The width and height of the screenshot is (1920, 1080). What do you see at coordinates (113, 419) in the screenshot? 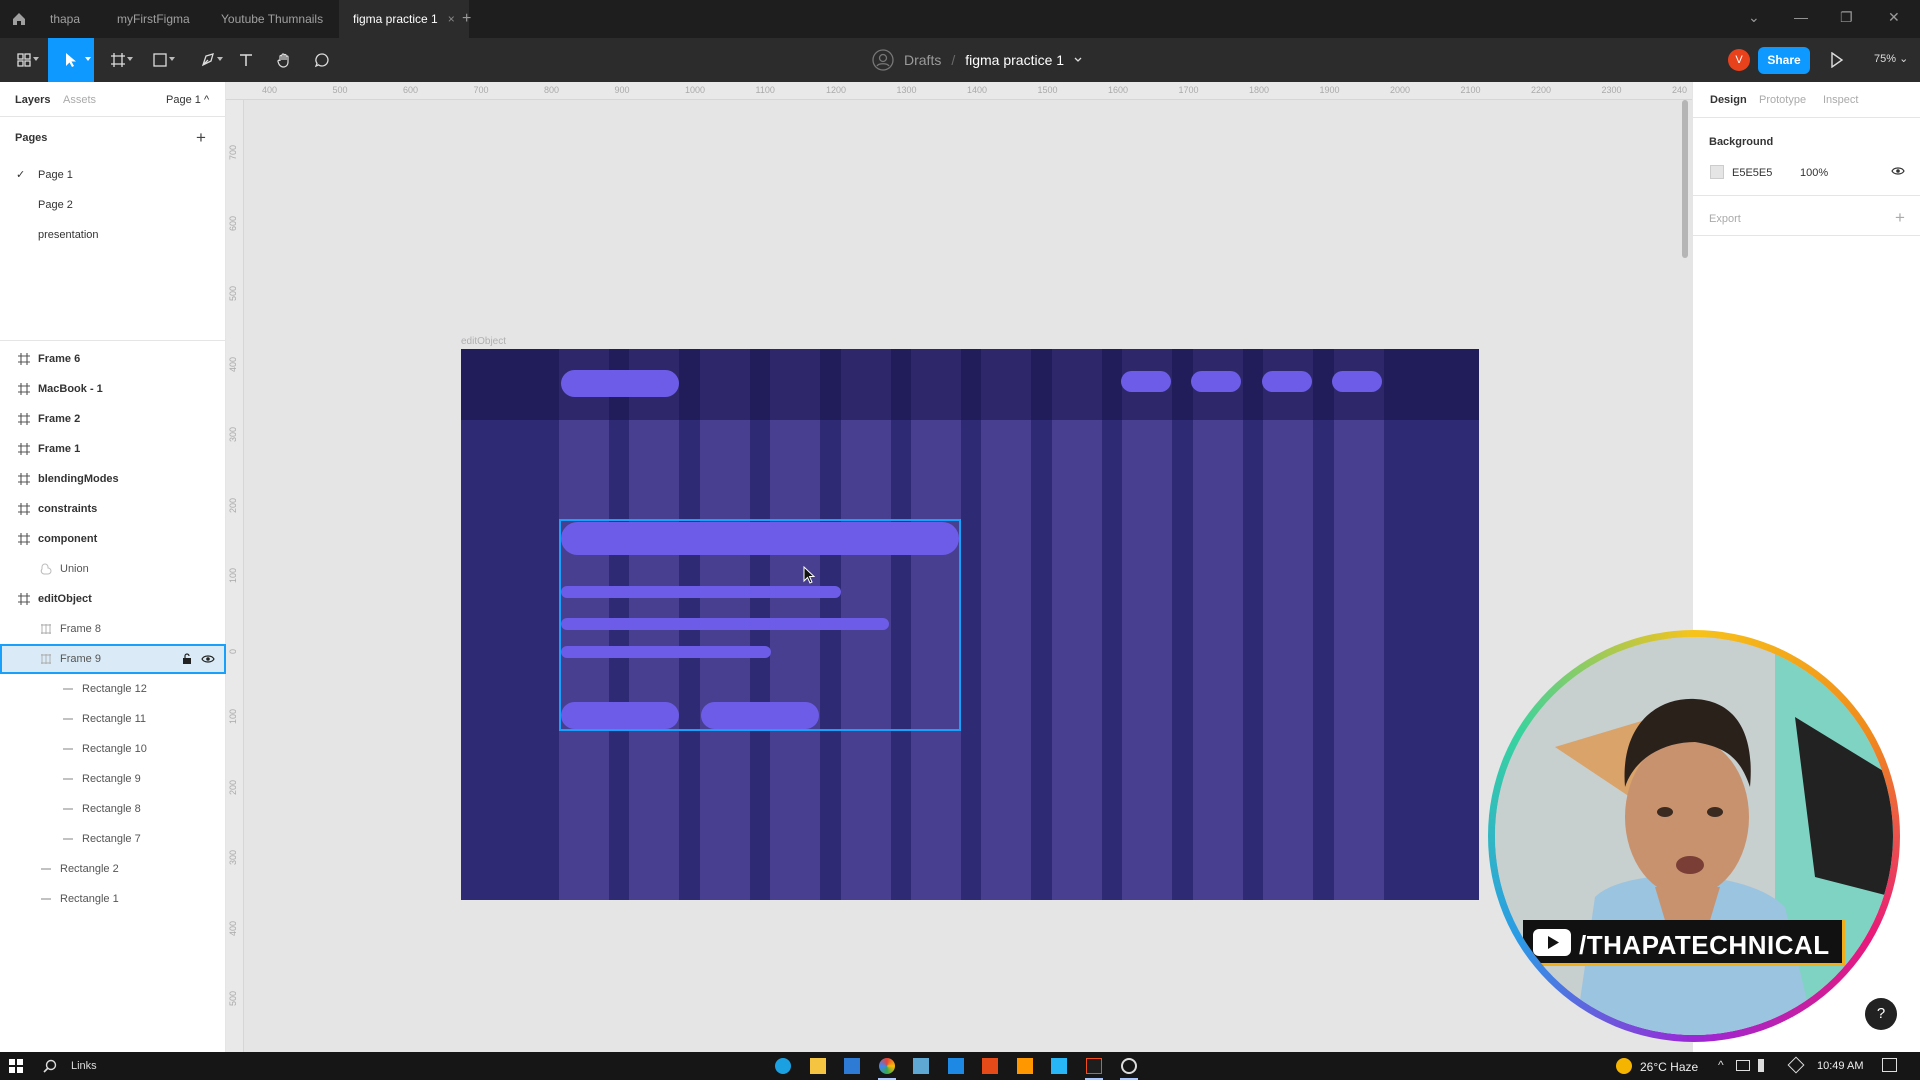
I see `layer-row: Frame 2` at bounding box center [113, 419].